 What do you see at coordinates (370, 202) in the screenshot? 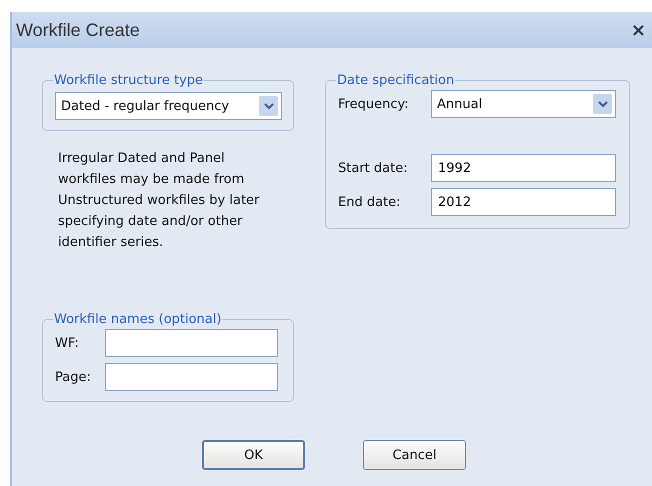
I see `field-label: End date:` at bounding box center [370, 202].